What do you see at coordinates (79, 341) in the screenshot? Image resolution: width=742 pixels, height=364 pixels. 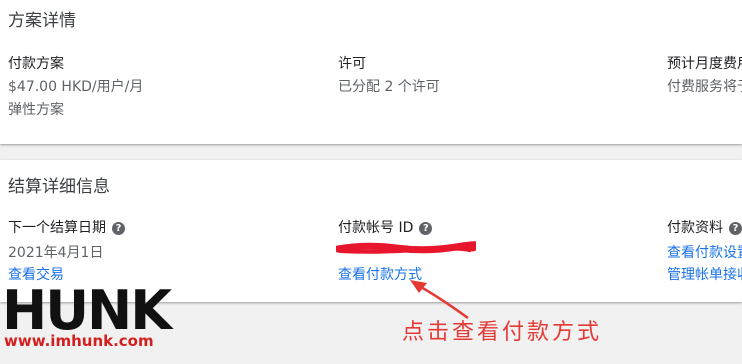 I see `watermark-url: www.imhunk.com` at bounding box center [79, 341].